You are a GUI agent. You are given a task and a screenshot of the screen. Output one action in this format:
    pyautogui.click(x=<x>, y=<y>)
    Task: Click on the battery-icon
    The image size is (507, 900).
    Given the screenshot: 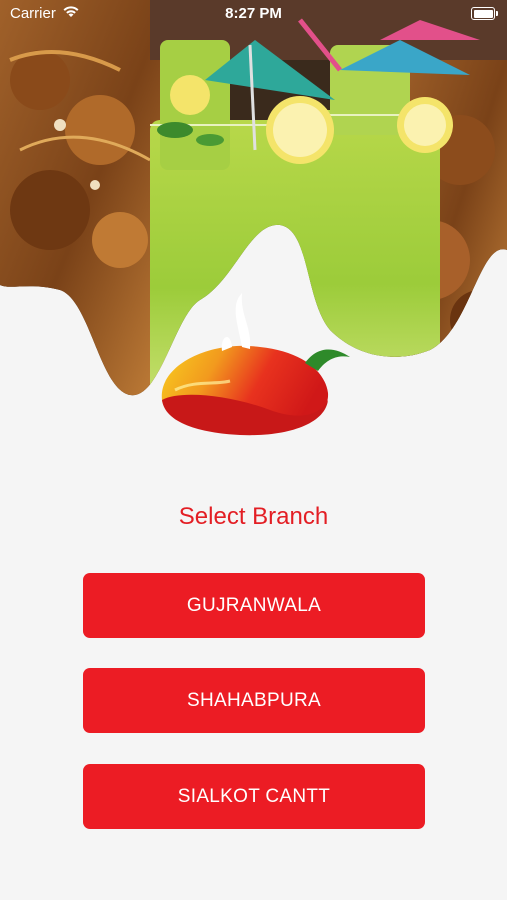 What is the action you would take?
    pyautogui.click(x=484, y=13)
    